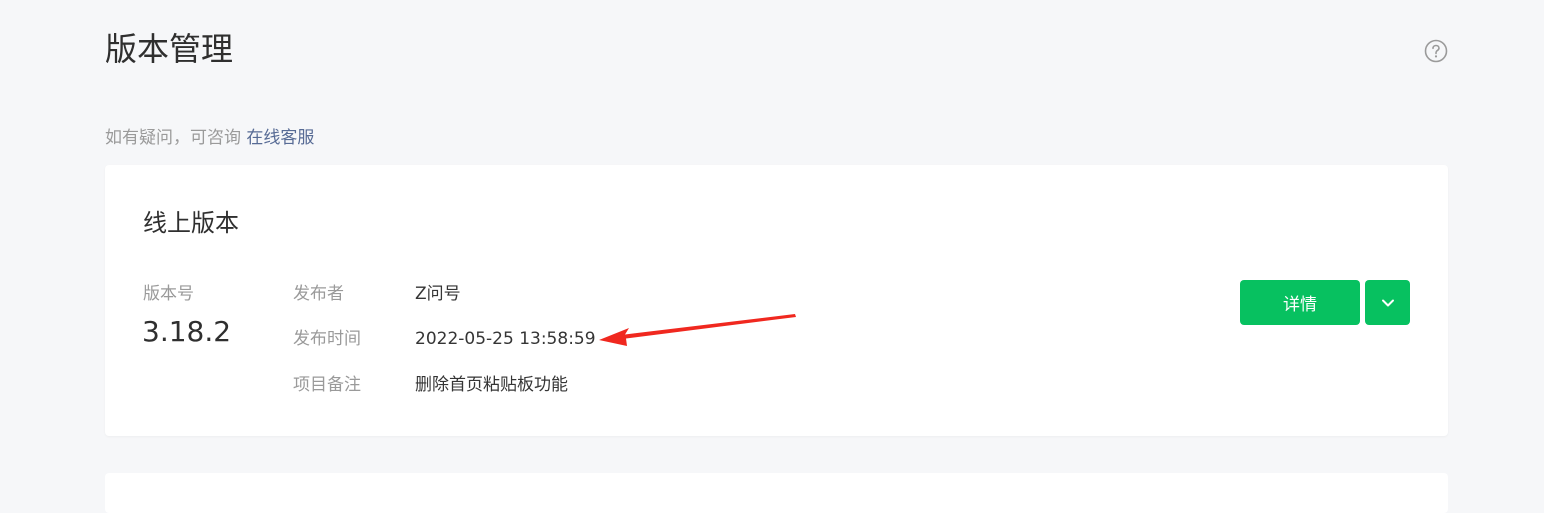 The width and height of the screenshot is (1544, 513). I want to click on publish-time-value: 2022-05-25 13:58:59, so click(505, 339).